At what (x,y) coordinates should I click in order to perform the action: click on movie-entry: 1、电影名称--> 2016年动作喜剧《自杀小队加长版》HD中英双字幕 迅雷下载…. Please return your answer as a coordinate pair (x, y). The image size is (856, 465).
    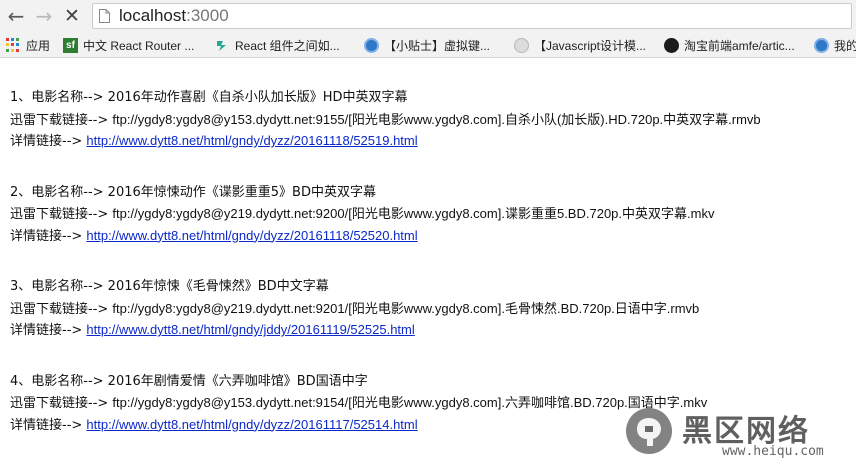
    Looking at the image, I should click on (430, 119).